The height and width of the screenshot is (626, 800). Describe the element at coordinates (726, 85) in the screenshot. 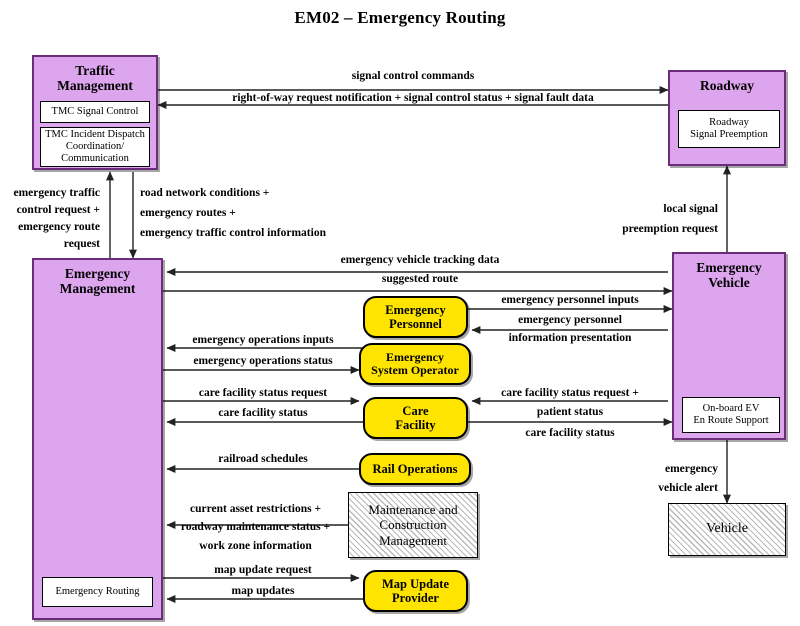

I see `roadway-title-line1: Roadway` at that location.